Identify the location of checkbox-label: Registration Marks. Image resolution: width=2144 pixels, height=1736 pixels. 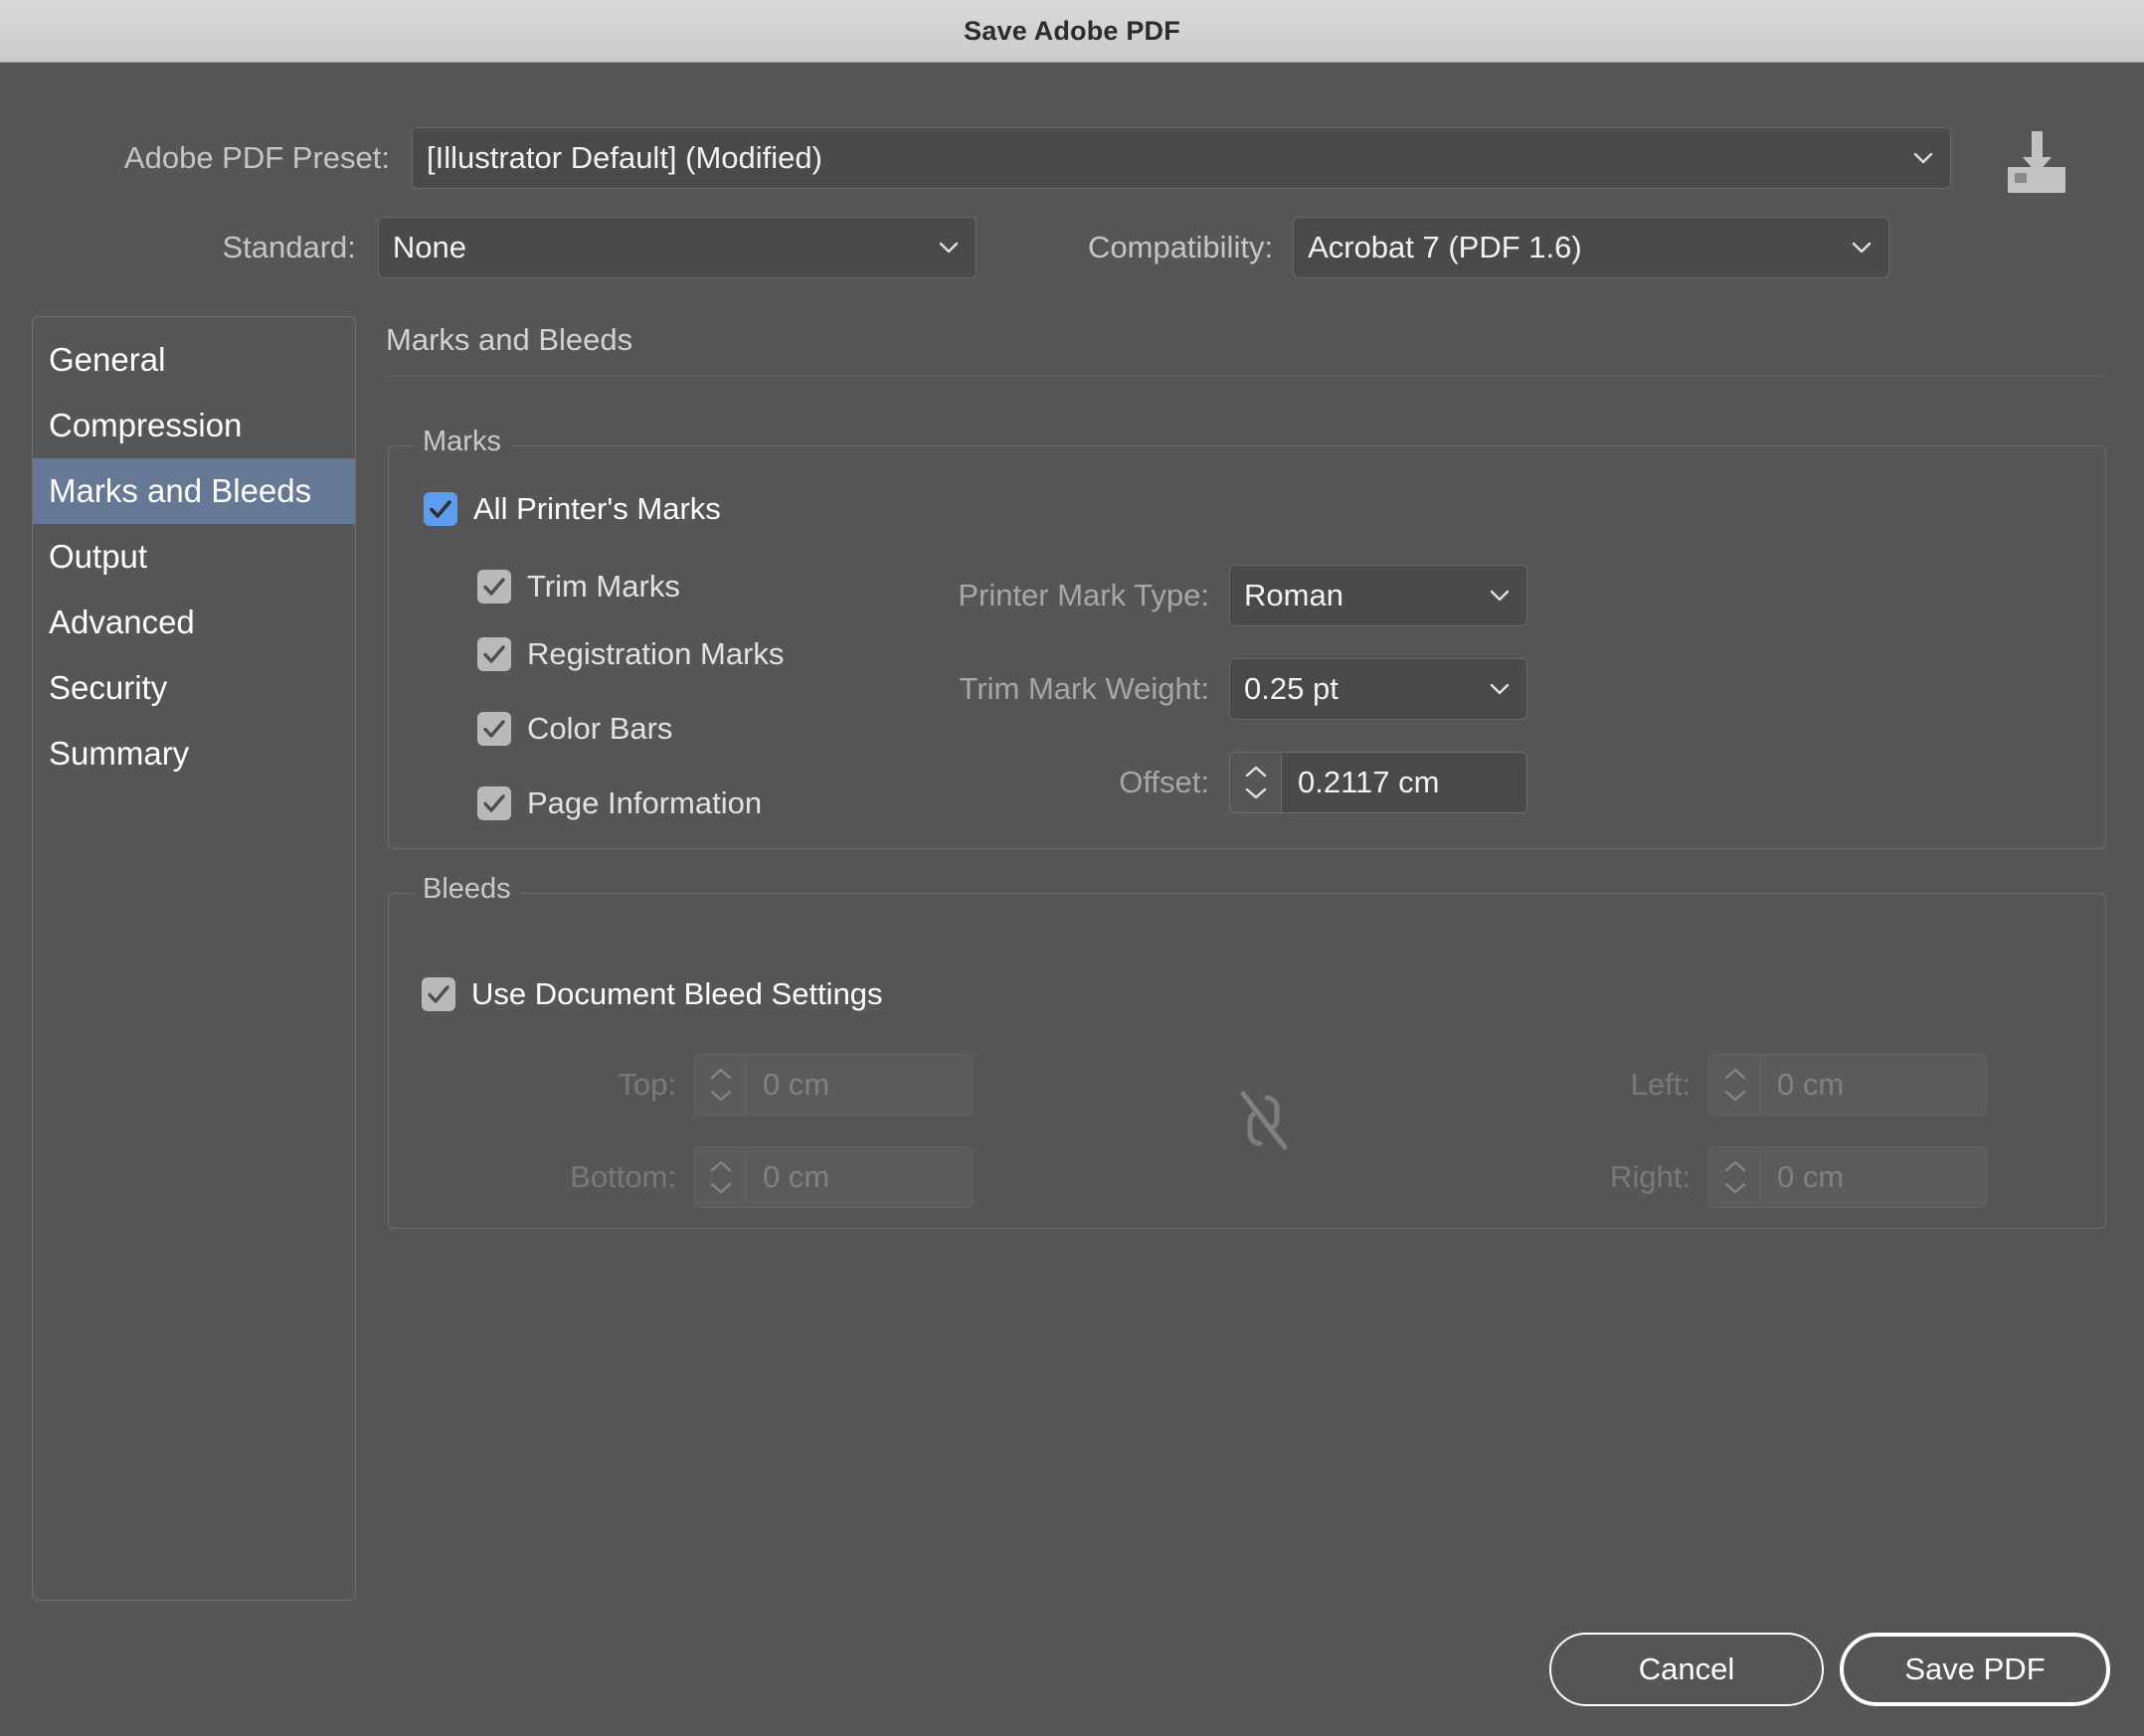
(656, 653).